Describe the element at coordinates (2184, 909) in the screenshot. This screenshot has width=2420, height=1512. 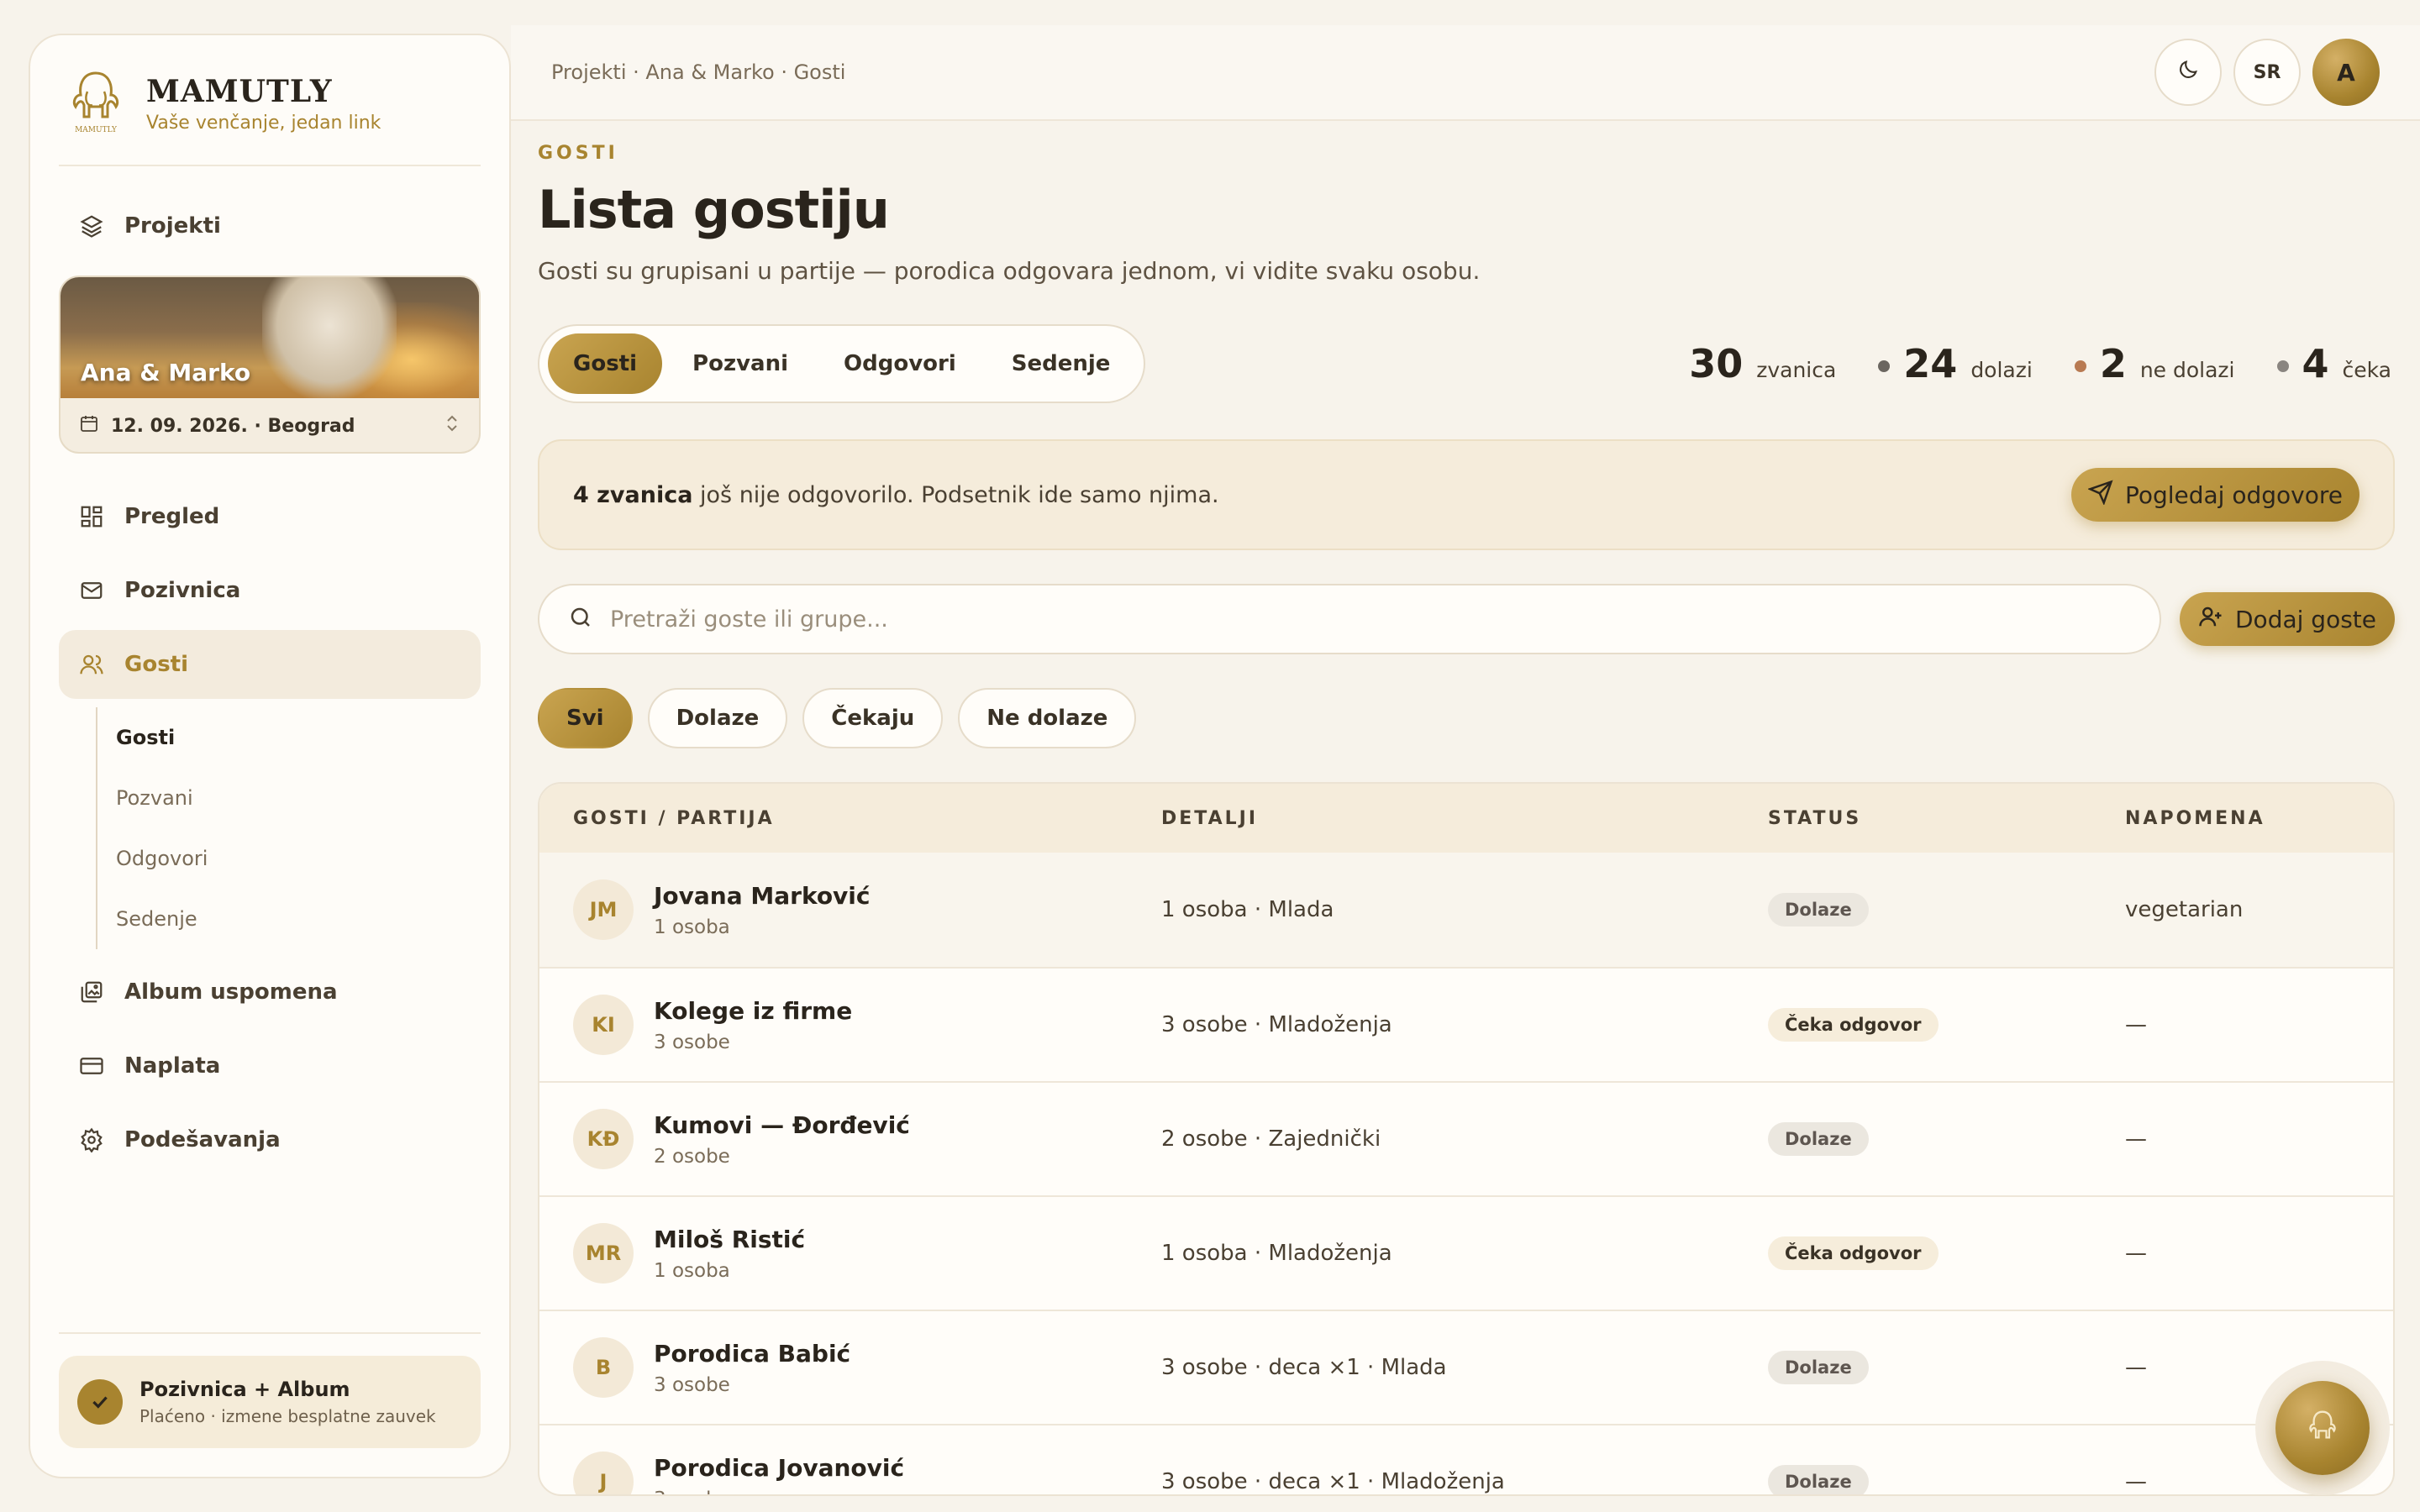
I see `guest-note: vegetarian` at that location.